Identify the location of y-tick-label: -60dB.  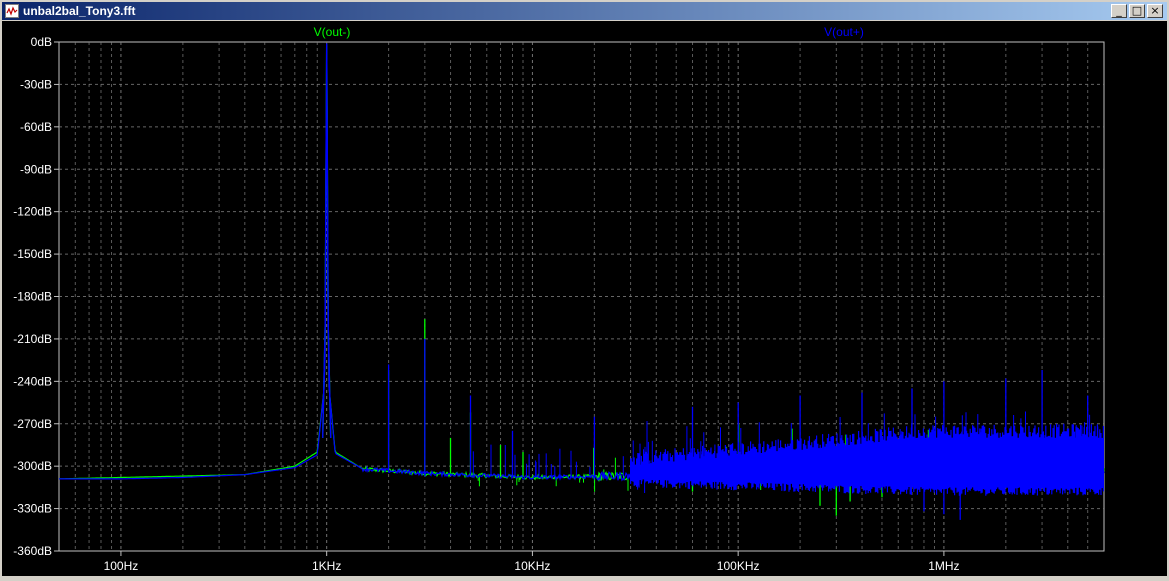
(36, 127).